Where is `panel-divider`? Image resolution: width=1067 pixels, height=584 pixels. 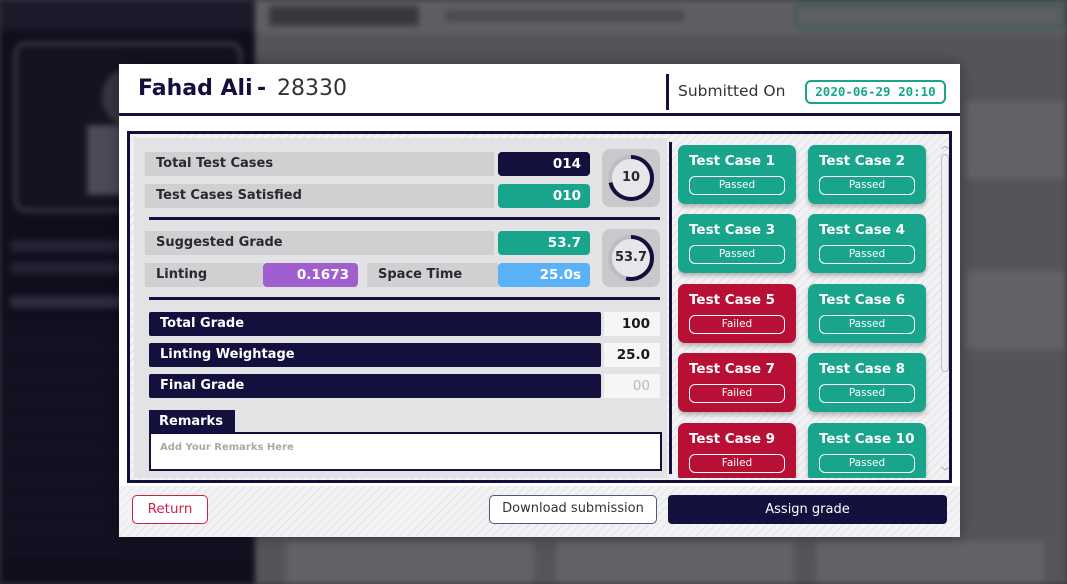
panel-divider is located at coordinates (670, 308).